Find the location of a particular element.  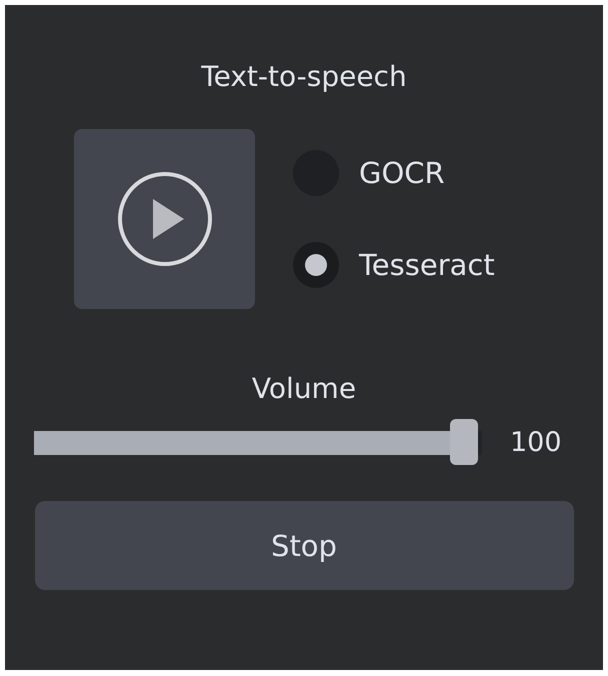

volume-label: Volume is located at coordinates (304, 389).